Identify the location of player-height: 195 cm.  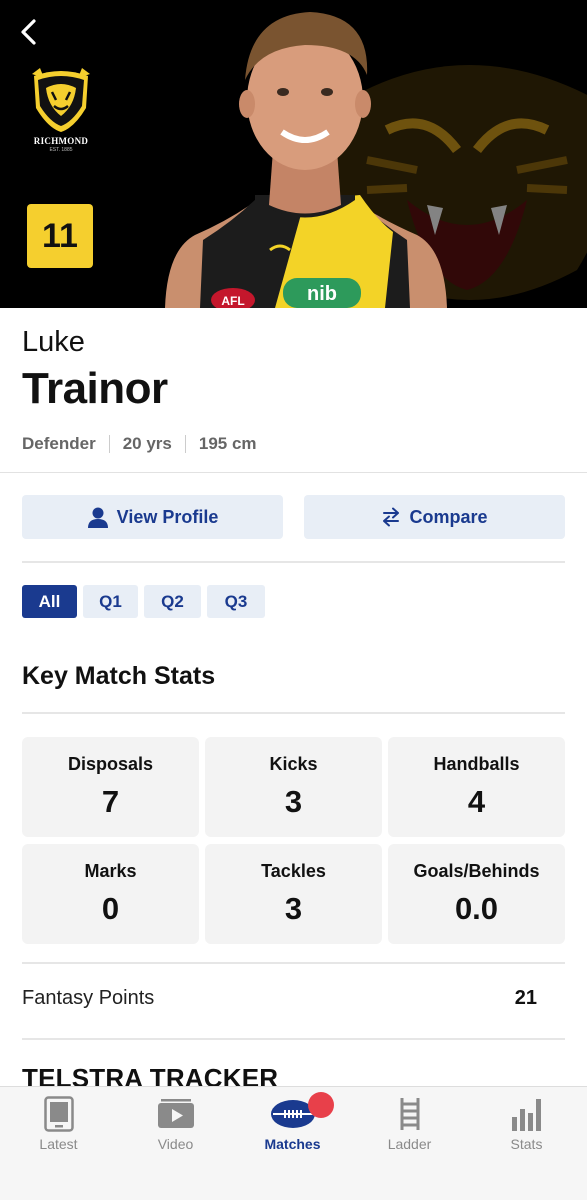
(227, 443).